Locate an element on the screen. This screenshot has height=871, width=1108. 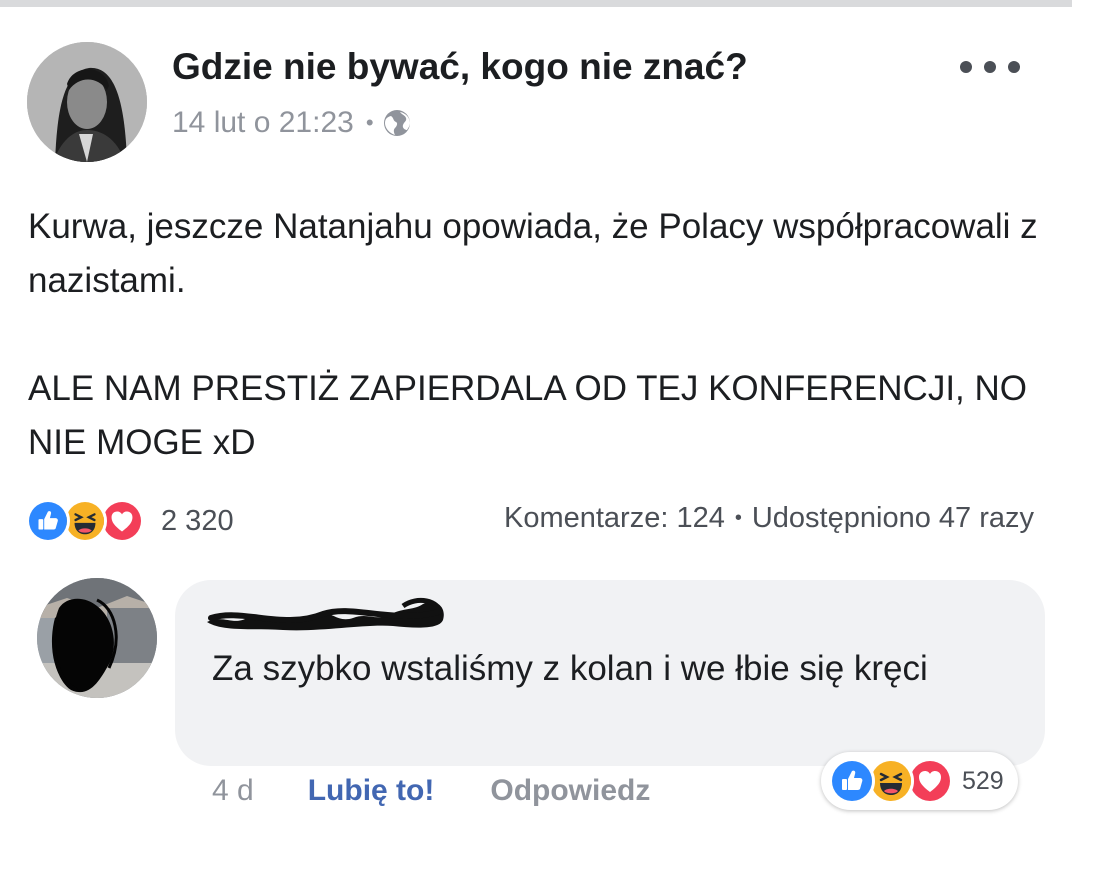
globe-icon is located at coordinates (397, 123).